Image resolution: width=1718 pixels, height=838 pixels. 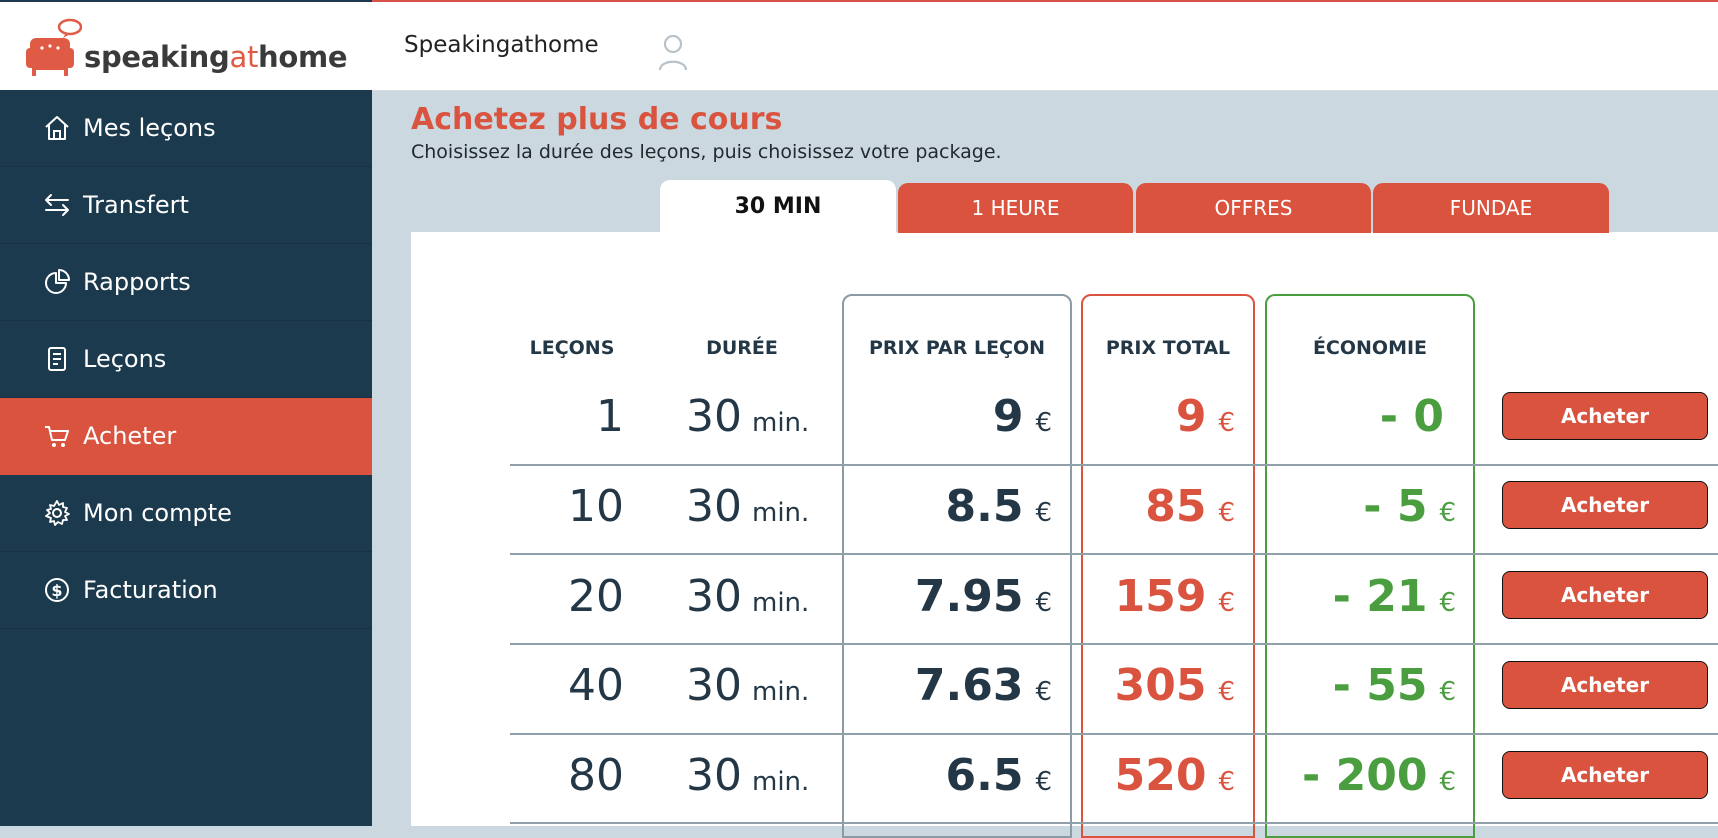 I want to click on sidebar-item-rapports: Rapports, so click(x=186, y=282).